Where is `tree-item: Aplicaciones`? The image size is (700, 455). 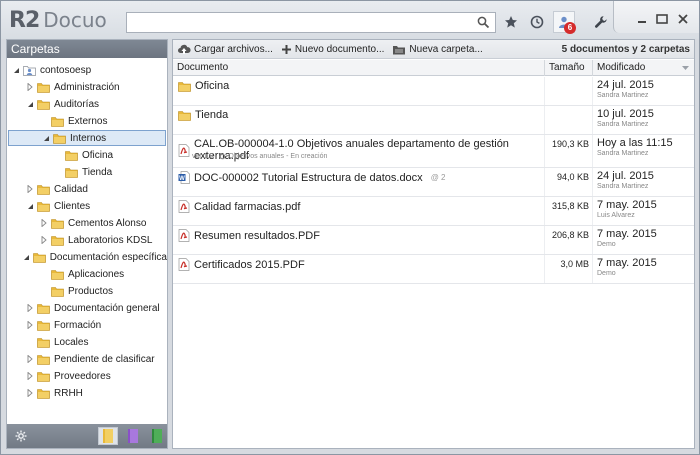
tree-item: Aplicaciones is located at coordinates (87, 274).